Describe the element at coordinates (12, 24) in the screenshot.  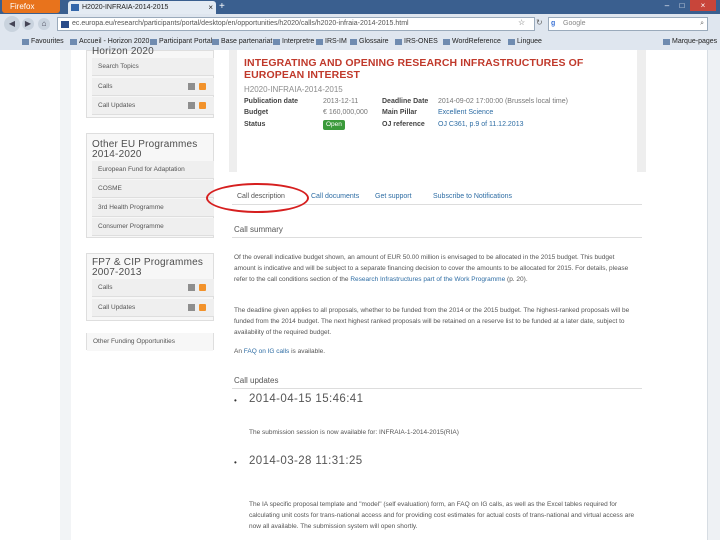
I see `back-icon: ◀` at that location.